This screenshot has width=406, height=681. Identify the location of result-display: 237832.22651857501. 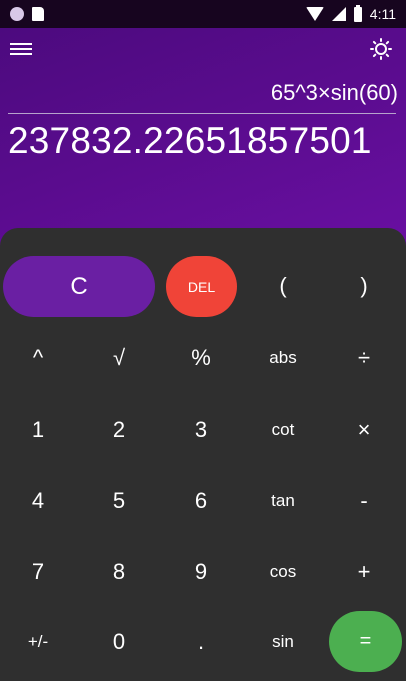
(190, 140).